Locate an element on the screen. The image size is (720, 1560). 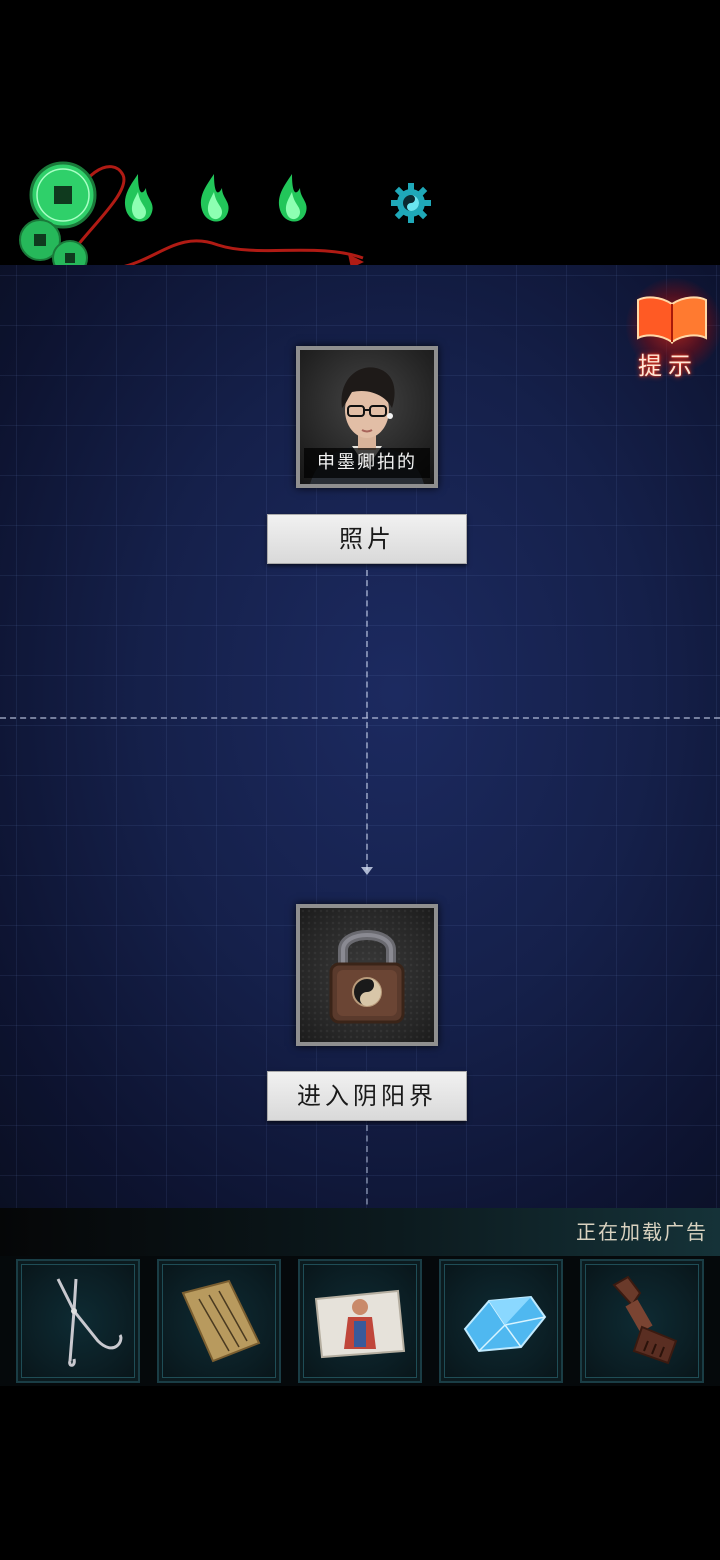
top-hud is located at coordinates (360, 200).